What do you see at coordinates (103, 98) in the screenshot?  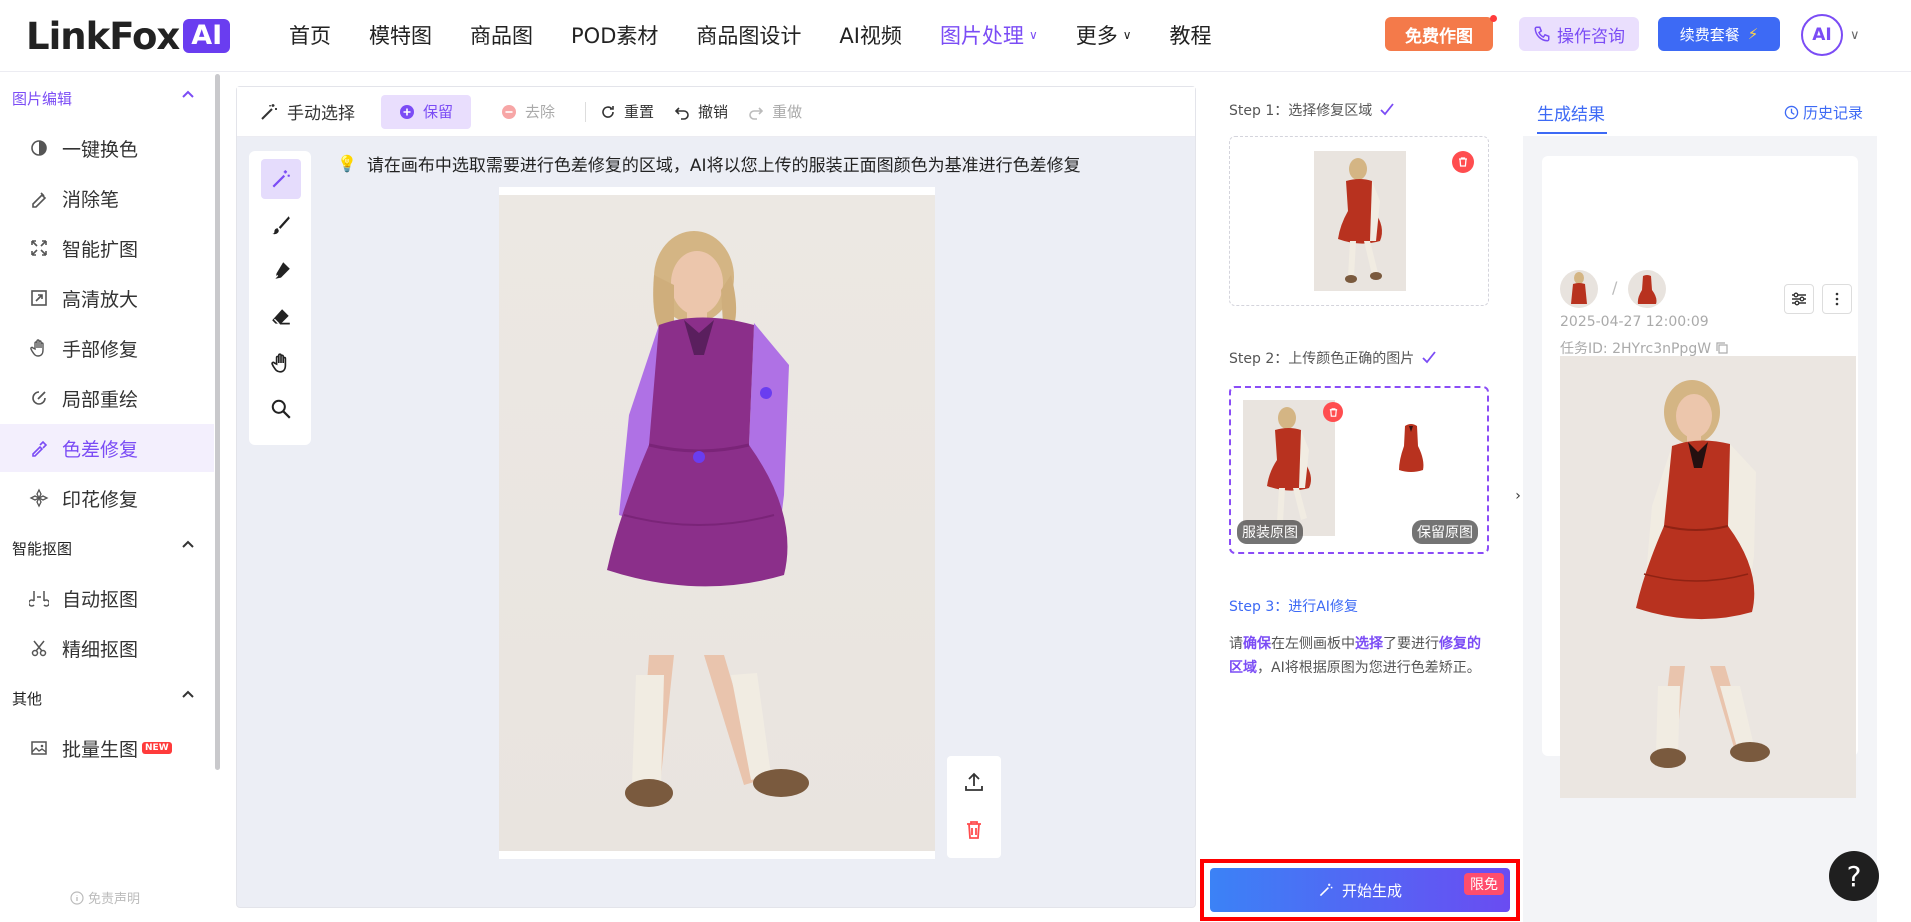 I see `section-image-edit: 图片编辑` at bounding box center [103, 98].